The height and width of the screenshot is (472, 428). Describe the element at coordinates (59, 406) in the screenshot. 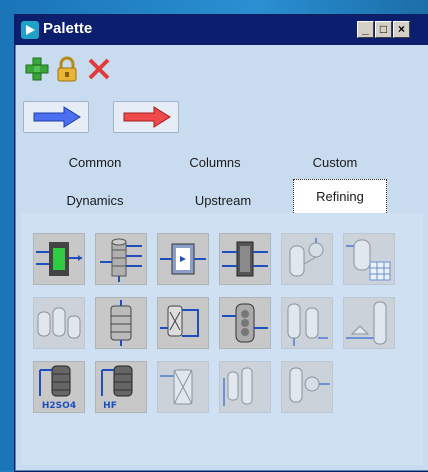

I see `h2so4-label: H2SO4` at that location.